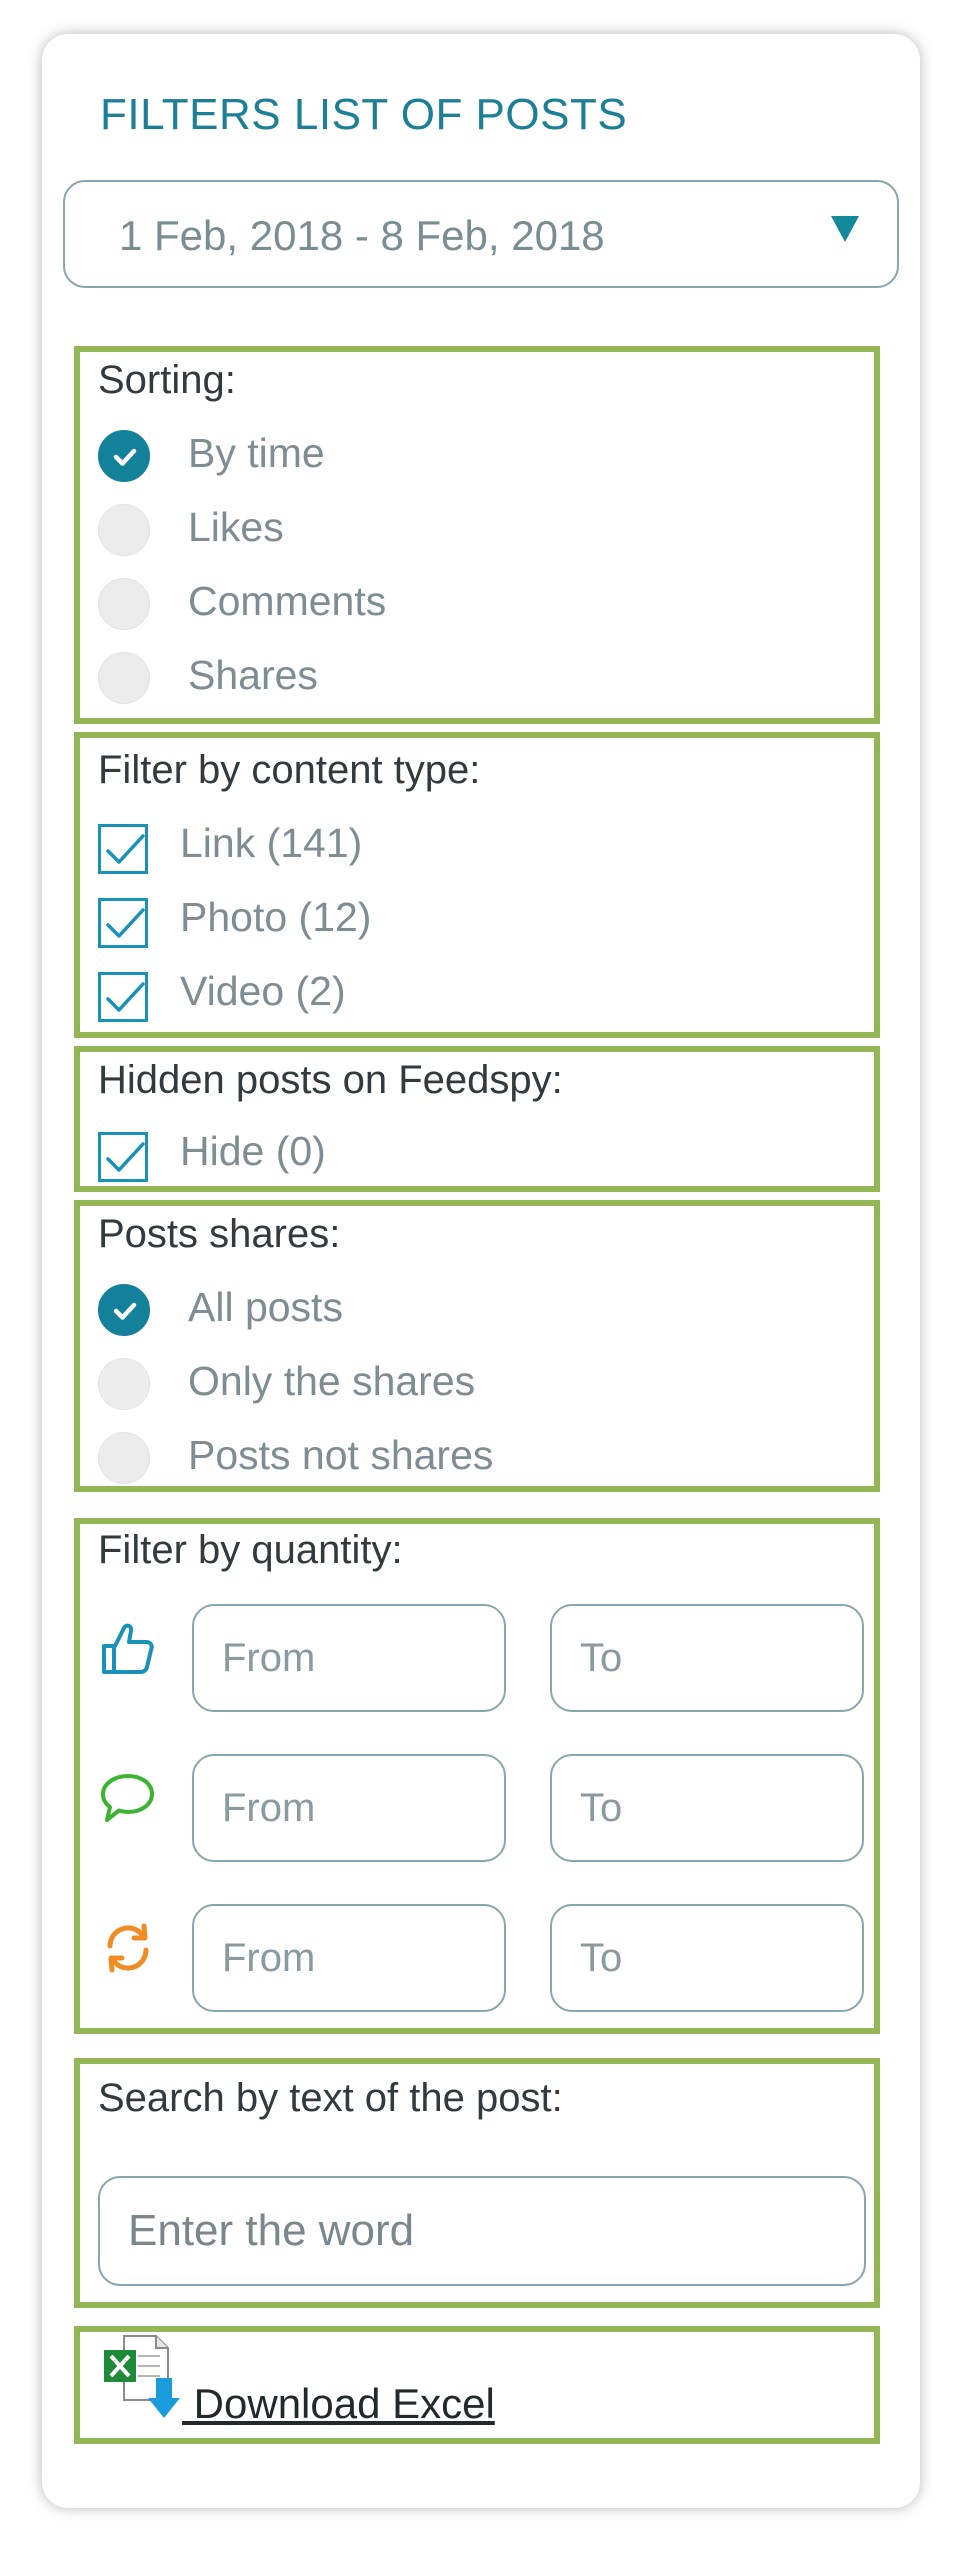  Describe the element at coordinates (482, 2231) in the screenshot. I see `search-input` at that location.